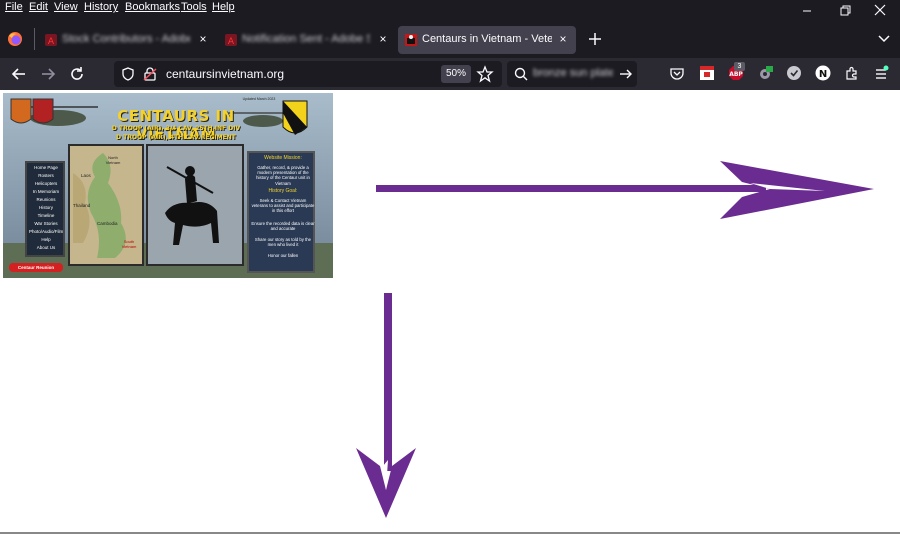 The image size is (900, 534). I want to click on banner-menu-help: Help, so click(46, 240).